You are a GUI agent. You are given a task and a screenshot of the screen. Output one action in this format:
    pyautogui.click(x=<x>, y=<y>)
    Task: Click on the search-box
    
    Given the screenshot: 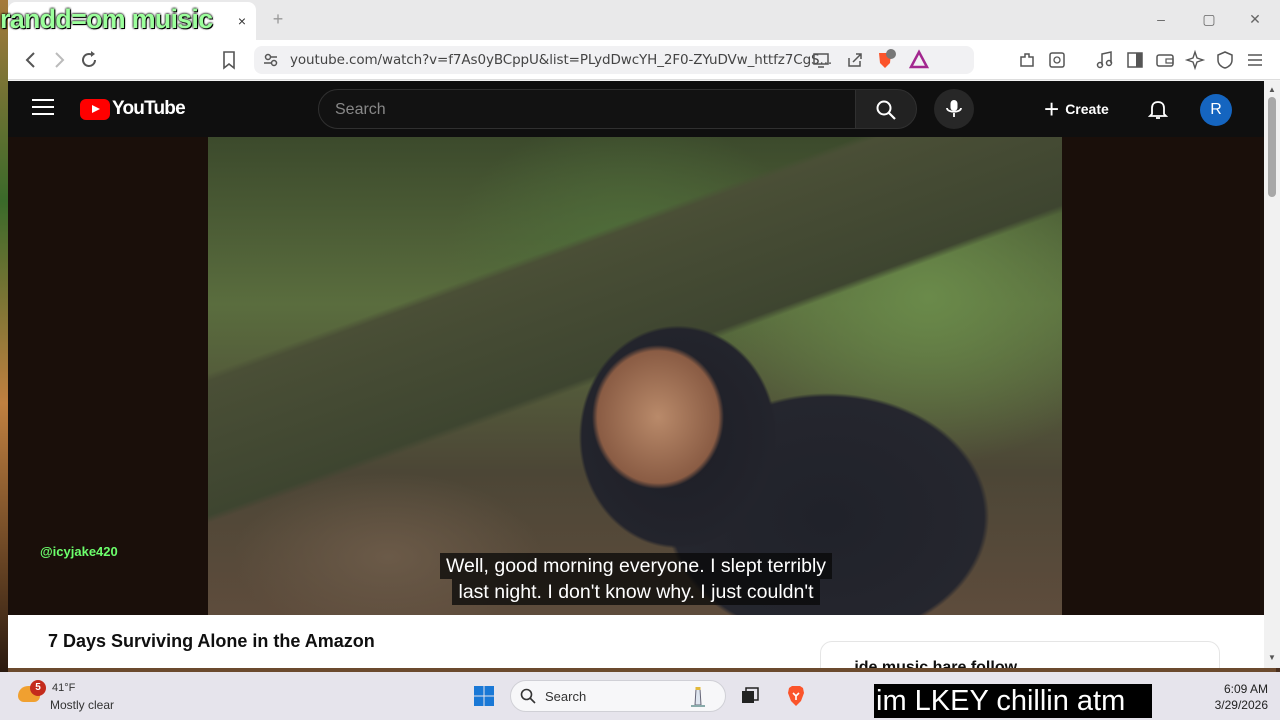 What is the action you would take?
    pyautogui.click(x=587, y=109)
    